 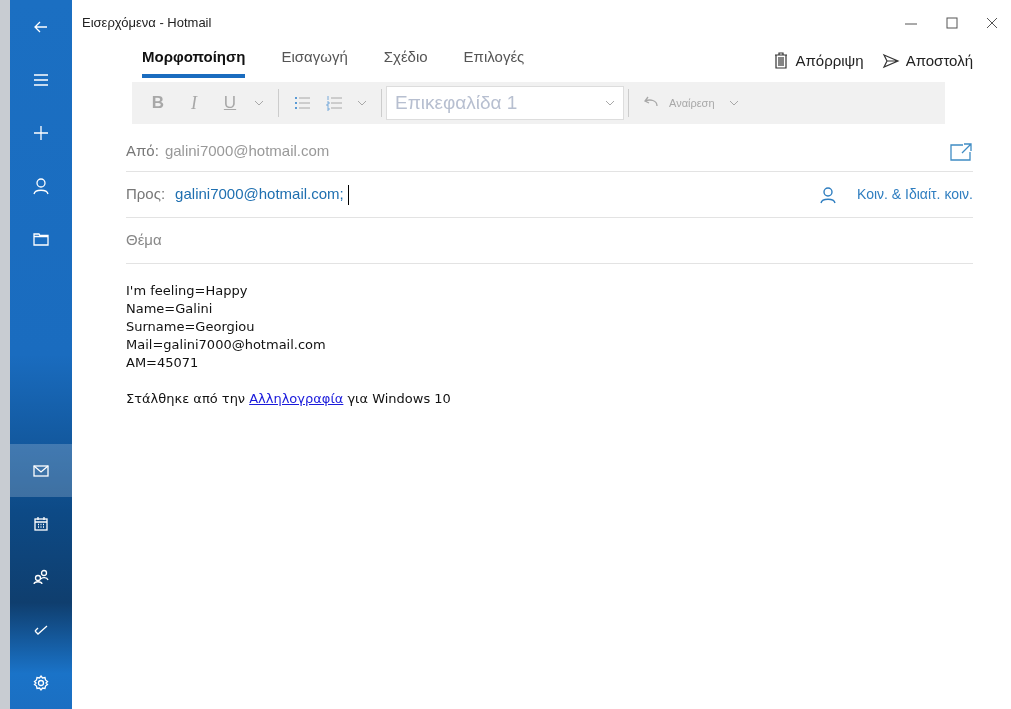 I want to click on send-button: Αποστολή, so click(x=927, y=60).